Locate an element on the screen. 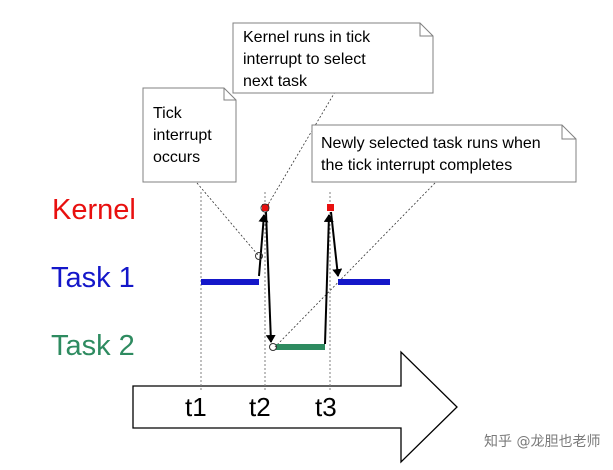 The height and width of the screenshot is (470, 613). timeline-label-t3: t3 is located at coordinates (326, 407).